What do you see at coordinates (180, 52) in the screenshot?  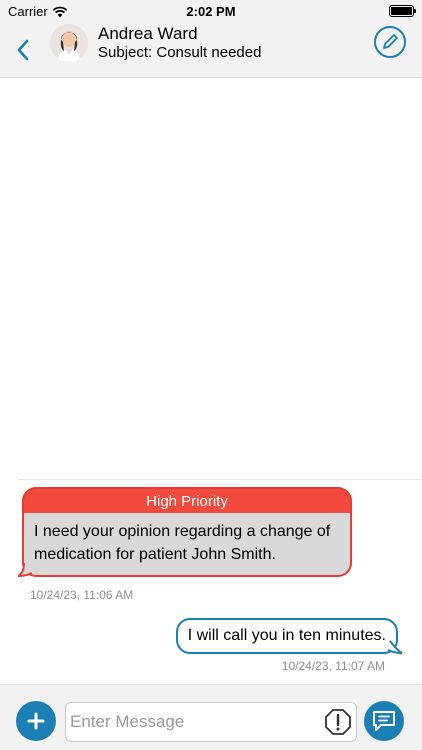 I see `conversation-subject: Subject: Consult needed` at bounding box center [180, 52].